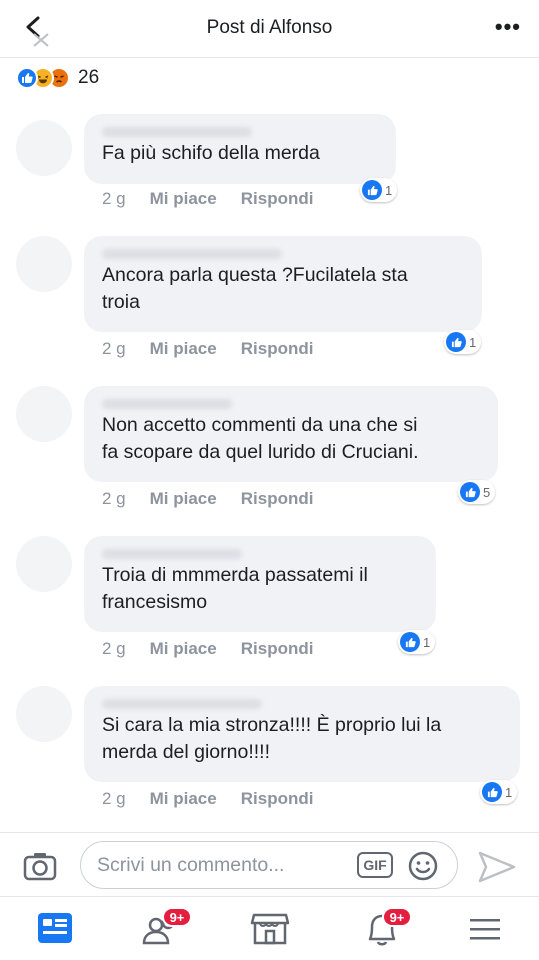 The width and height of the screenshot is (539, 960). I want to click on comment-text: Fa più schifo della merda, so click(211, 153).